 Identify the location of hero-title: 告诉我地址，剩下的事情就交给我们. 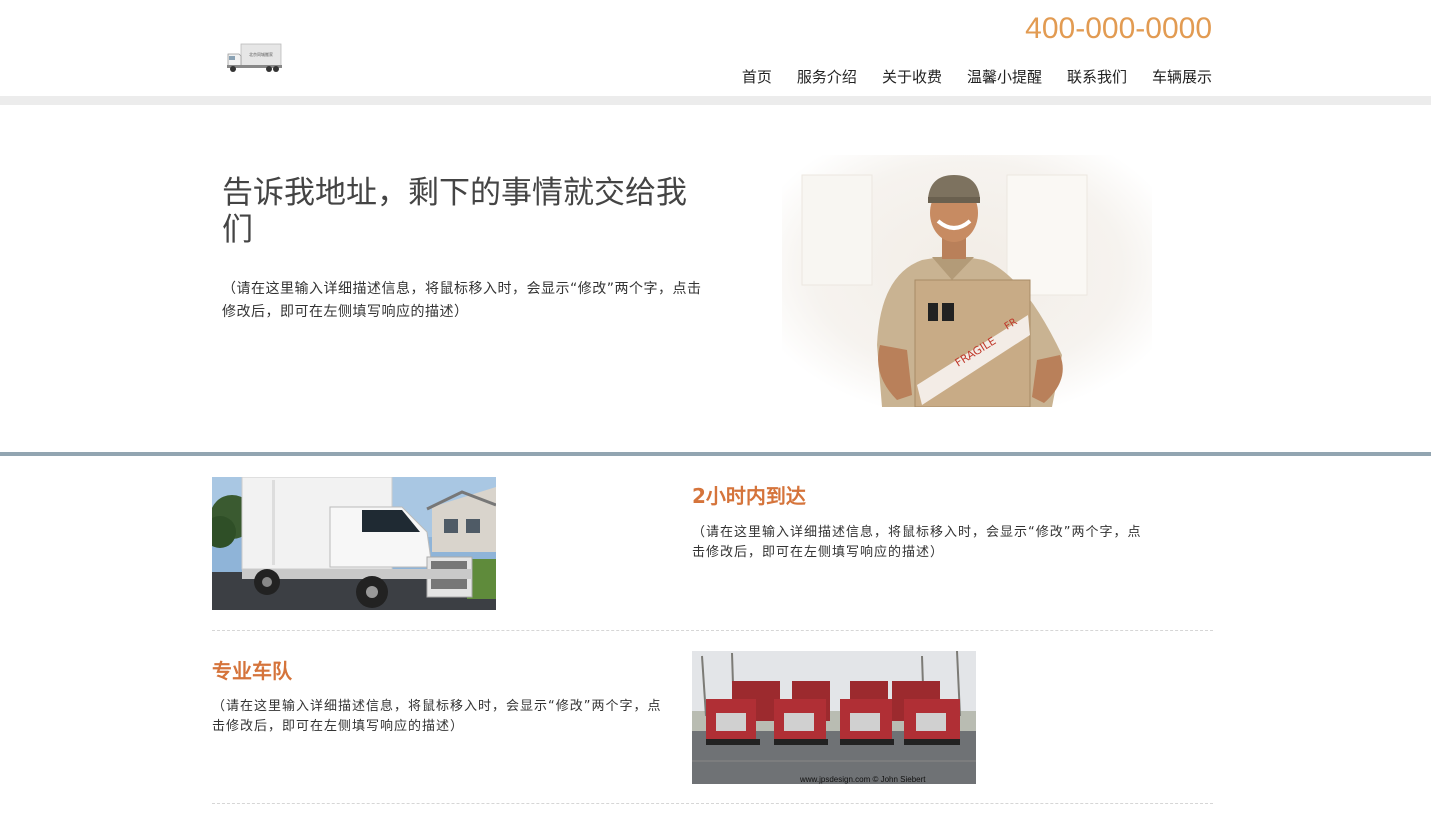
(454, 211).